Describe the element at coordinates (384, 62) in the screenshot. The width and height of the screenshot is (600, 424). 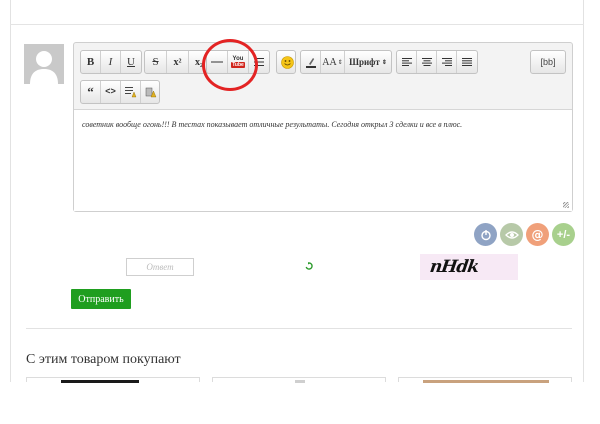
I see `font-family-arrow-icon: ⇕` at that location.